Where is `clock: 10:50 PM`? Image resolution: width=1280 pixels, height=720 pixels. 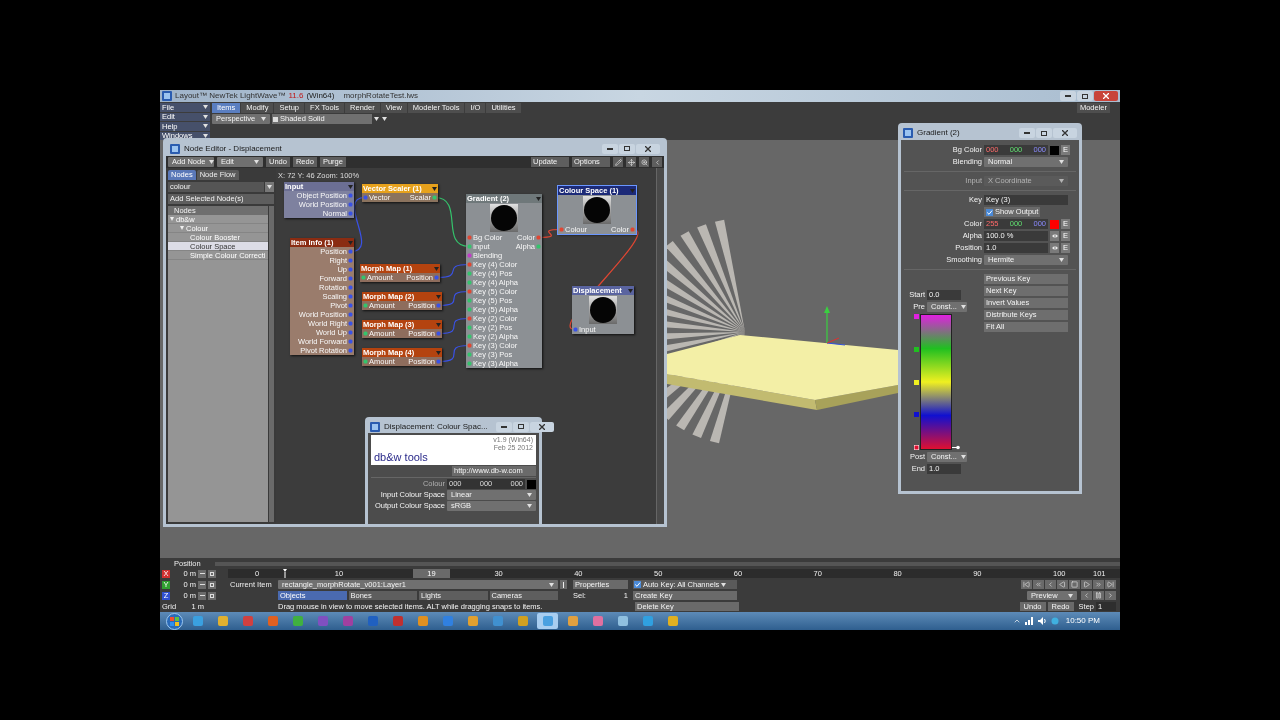
clock: 10:50 PM is located at coordinates (1082, 621).